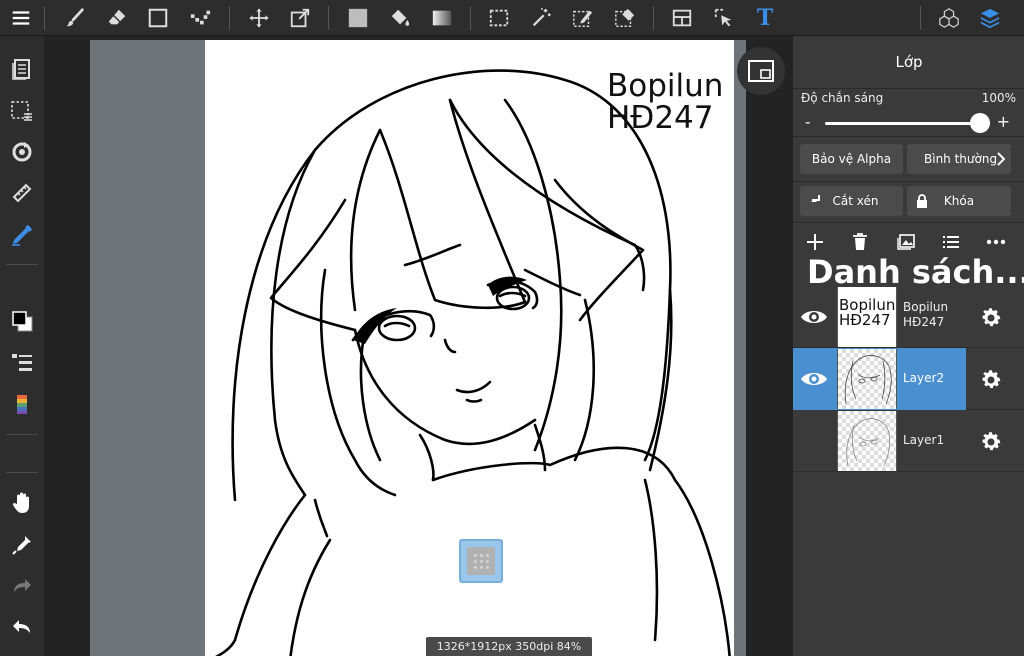 This screenshot has height=656, width=1024. Describe the element at coordinates (855, 201) in the screenshot. I see `clipping-label: Cắt xén` at that location.